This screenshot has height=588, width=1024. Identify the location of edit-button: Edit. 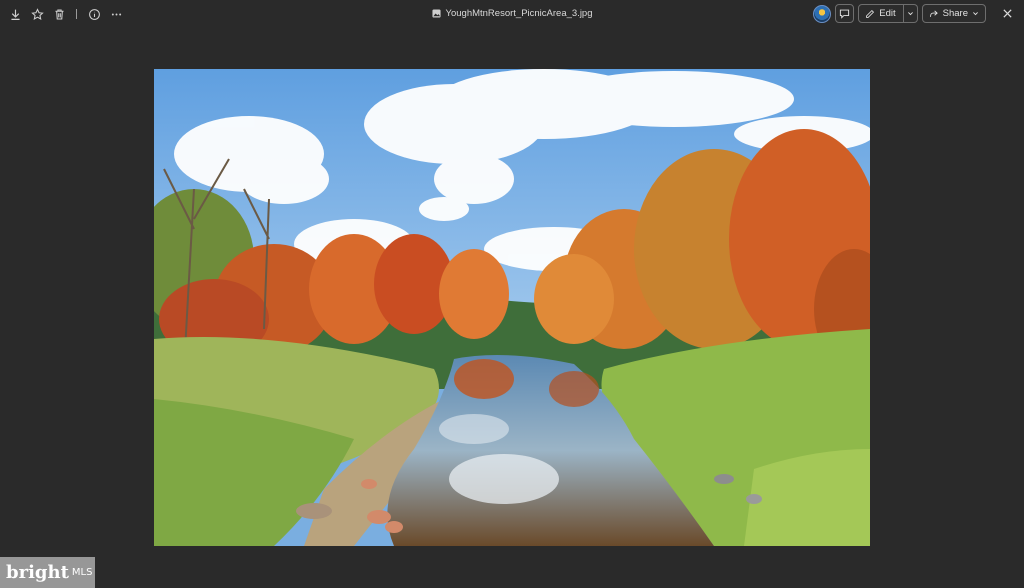
(881, 13).